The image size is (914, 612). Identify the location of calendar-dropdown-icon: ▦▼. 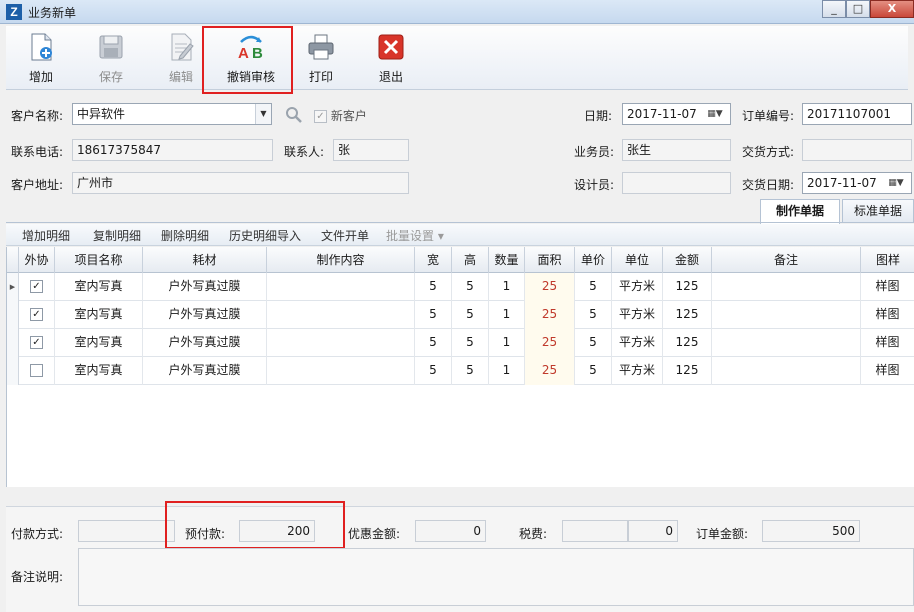
(896, 183).